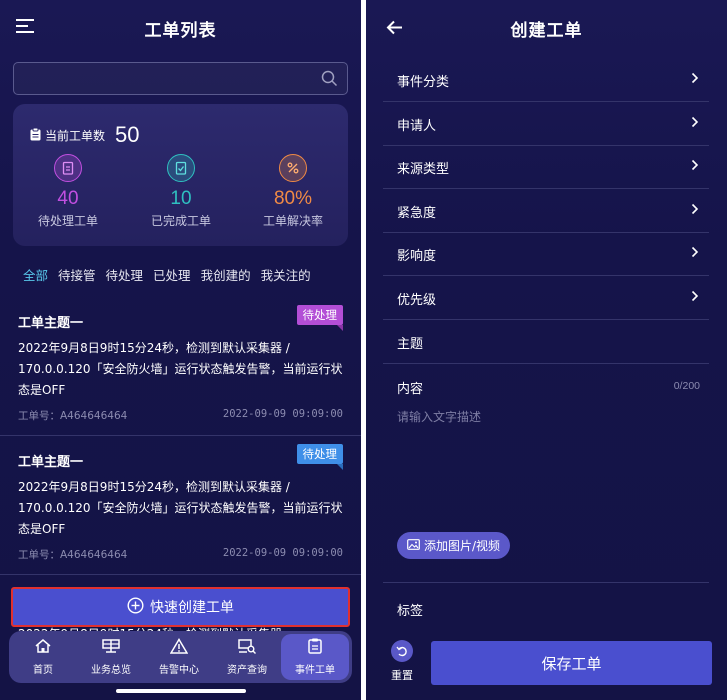  What do you see at coordinates (135, 607) in the screenshot?
I see `plus-circle-icon` at bounding box center [135, 607].